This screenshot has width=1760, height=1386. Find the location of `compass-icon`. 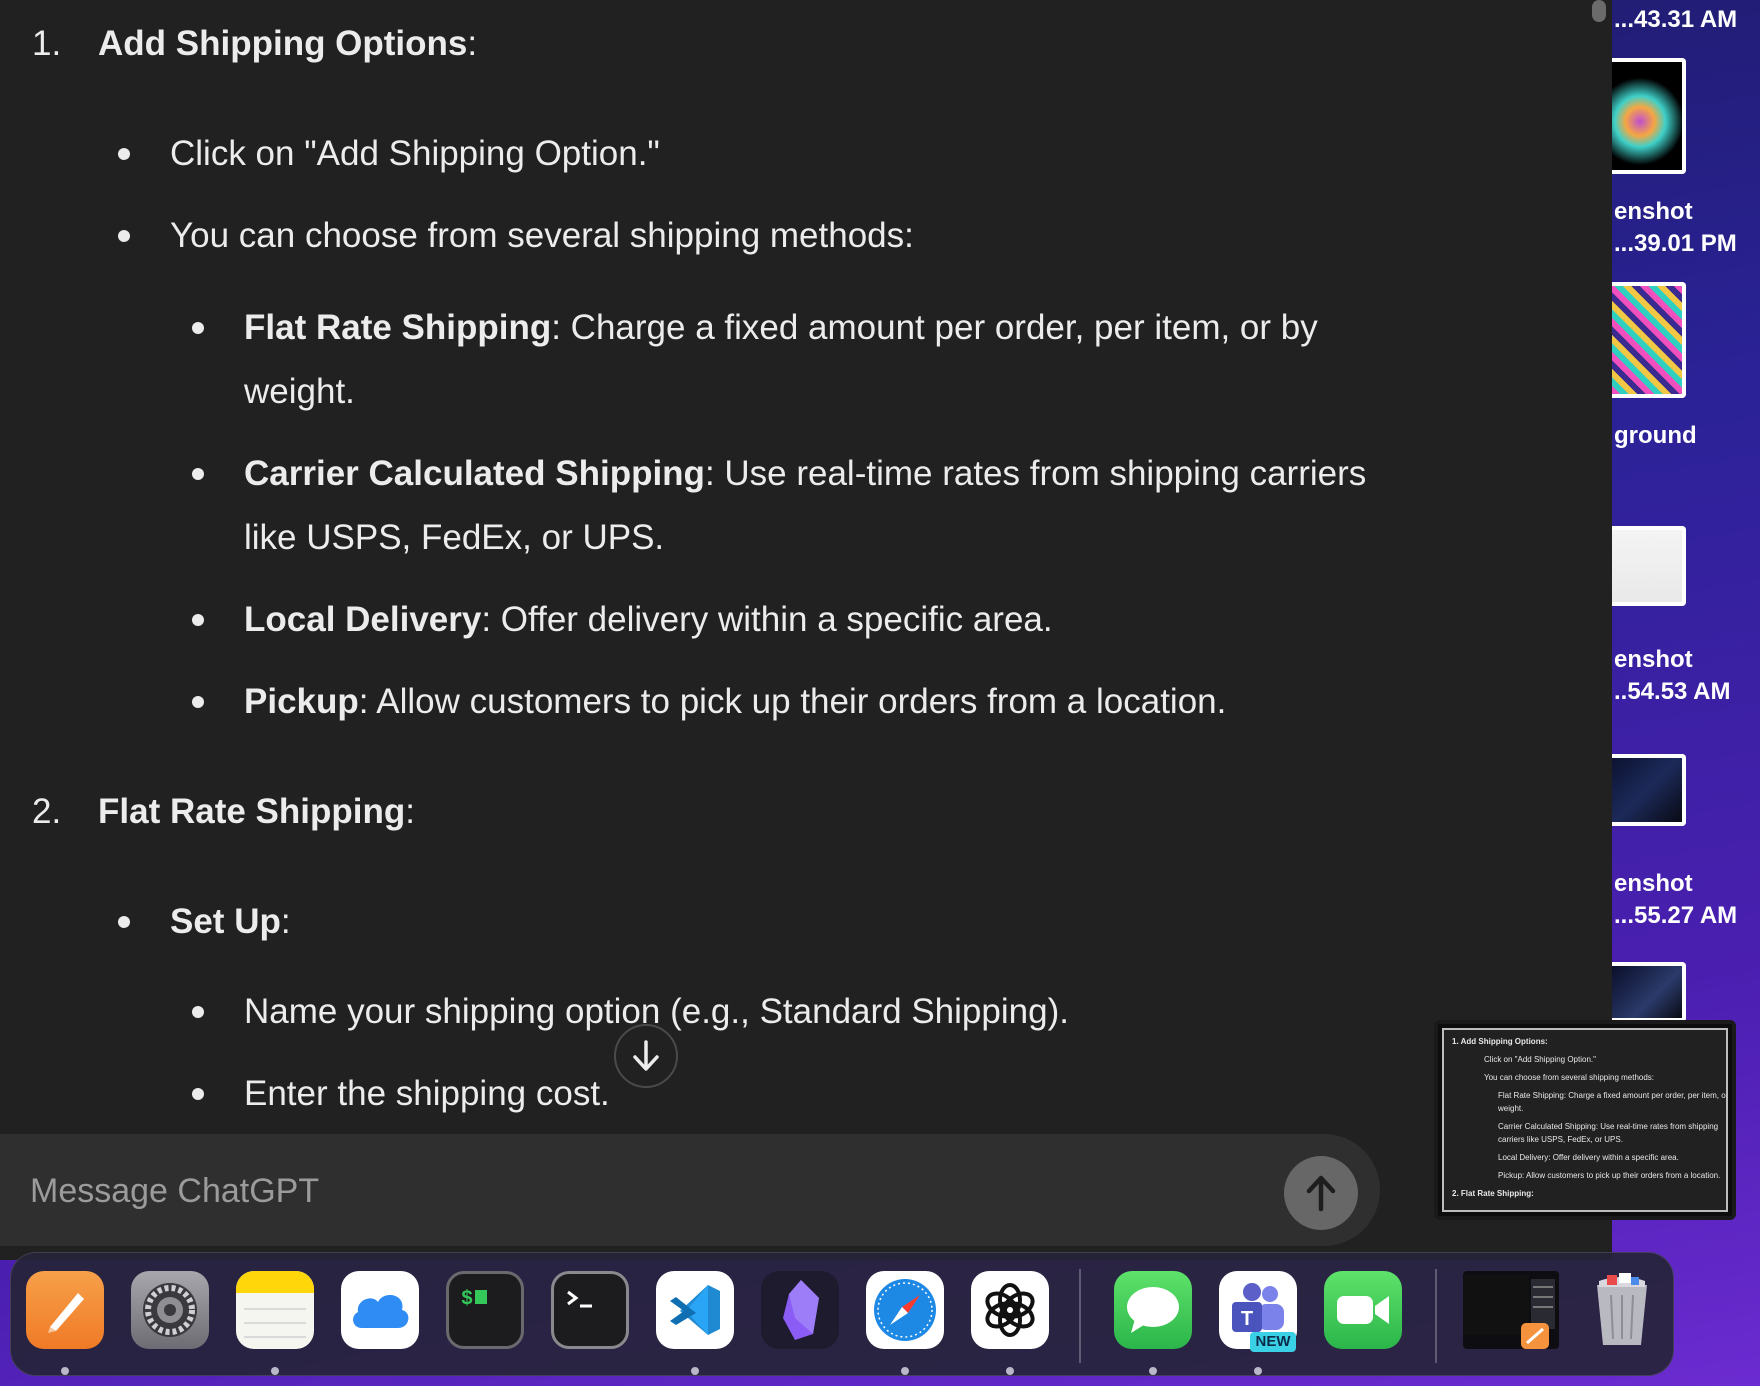

compass-icon is located at coordinates (905, 1310).